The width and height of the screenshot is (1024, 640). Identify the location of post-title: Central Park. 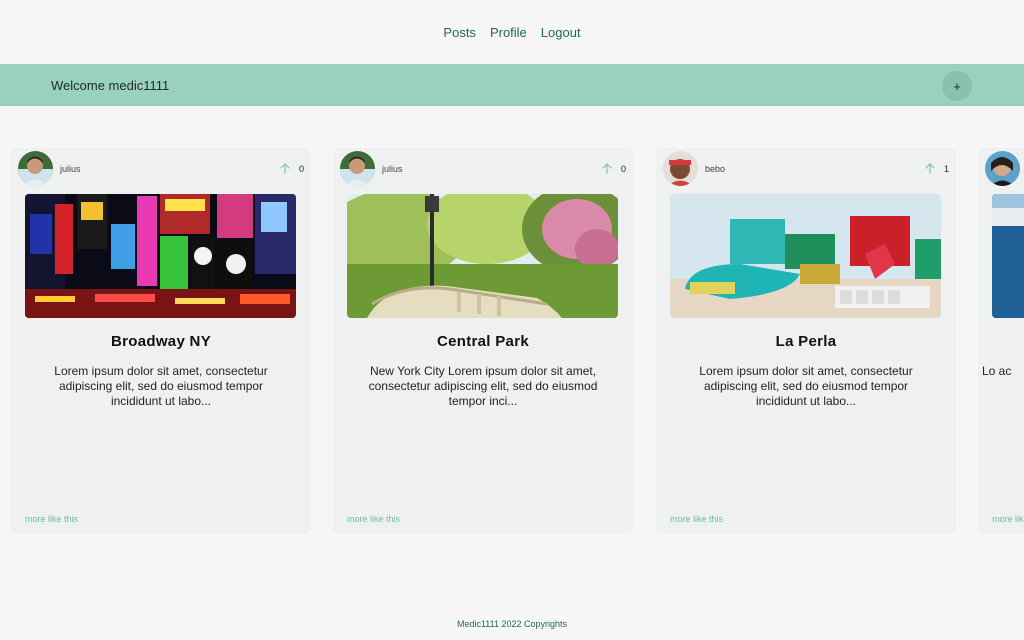
(483, 341).